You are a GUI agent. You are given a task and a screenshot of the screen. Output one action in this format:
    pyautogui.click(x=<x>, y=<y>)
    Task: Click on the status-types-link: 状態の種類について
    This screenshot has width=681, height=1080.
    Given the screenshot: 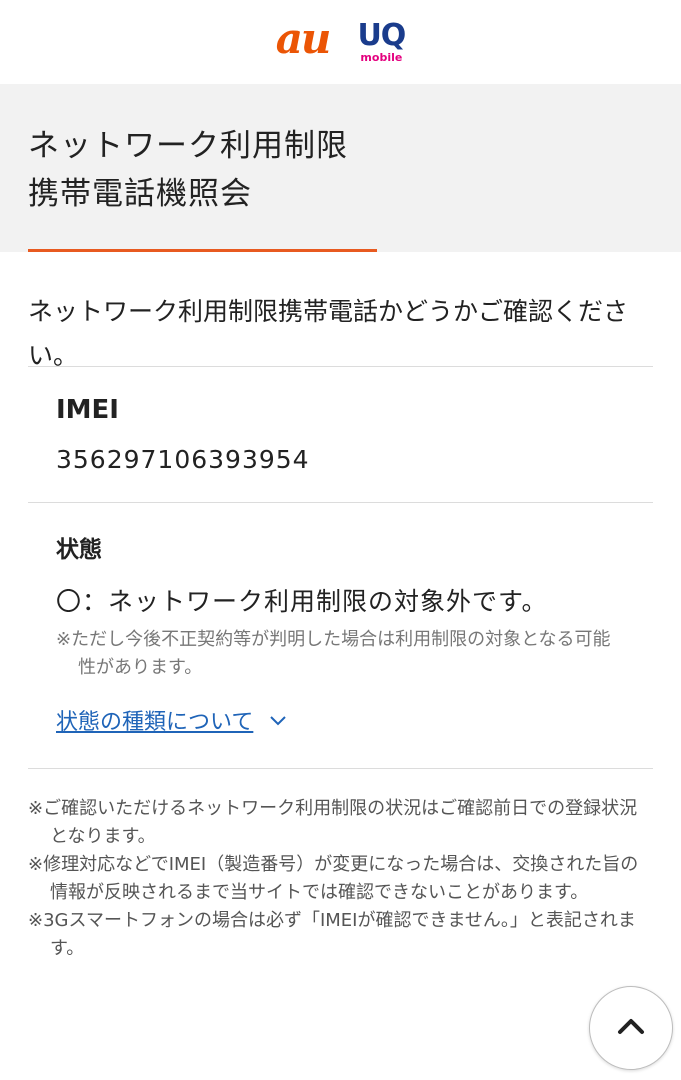 What is the action you would take?
    pyautogui.click(x=154, y=720)
    